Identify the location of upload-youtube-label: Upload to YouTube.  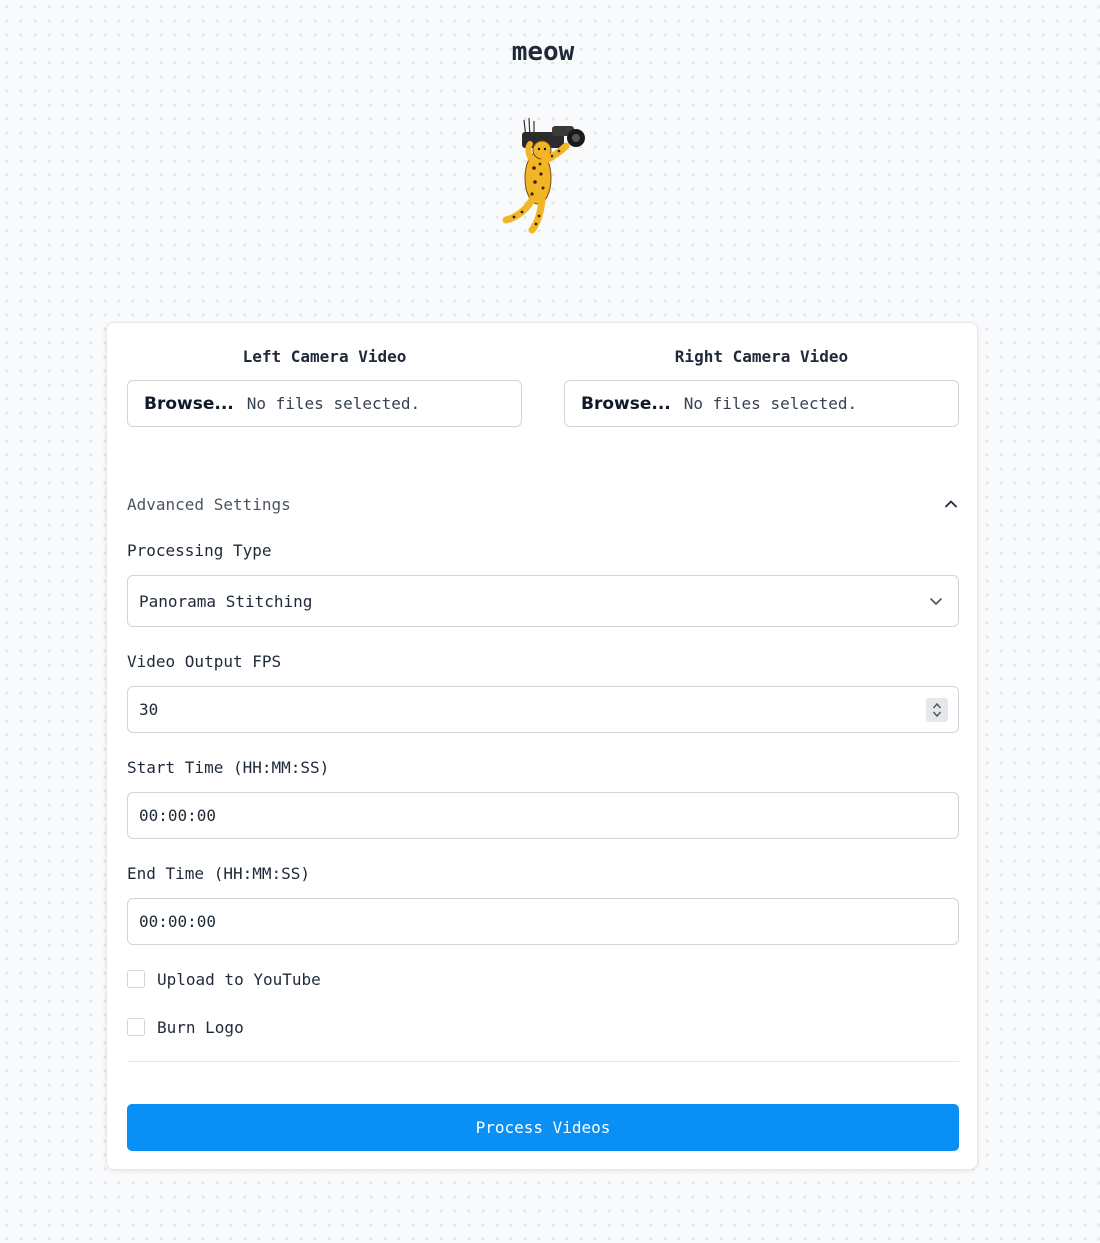
(239, 979).